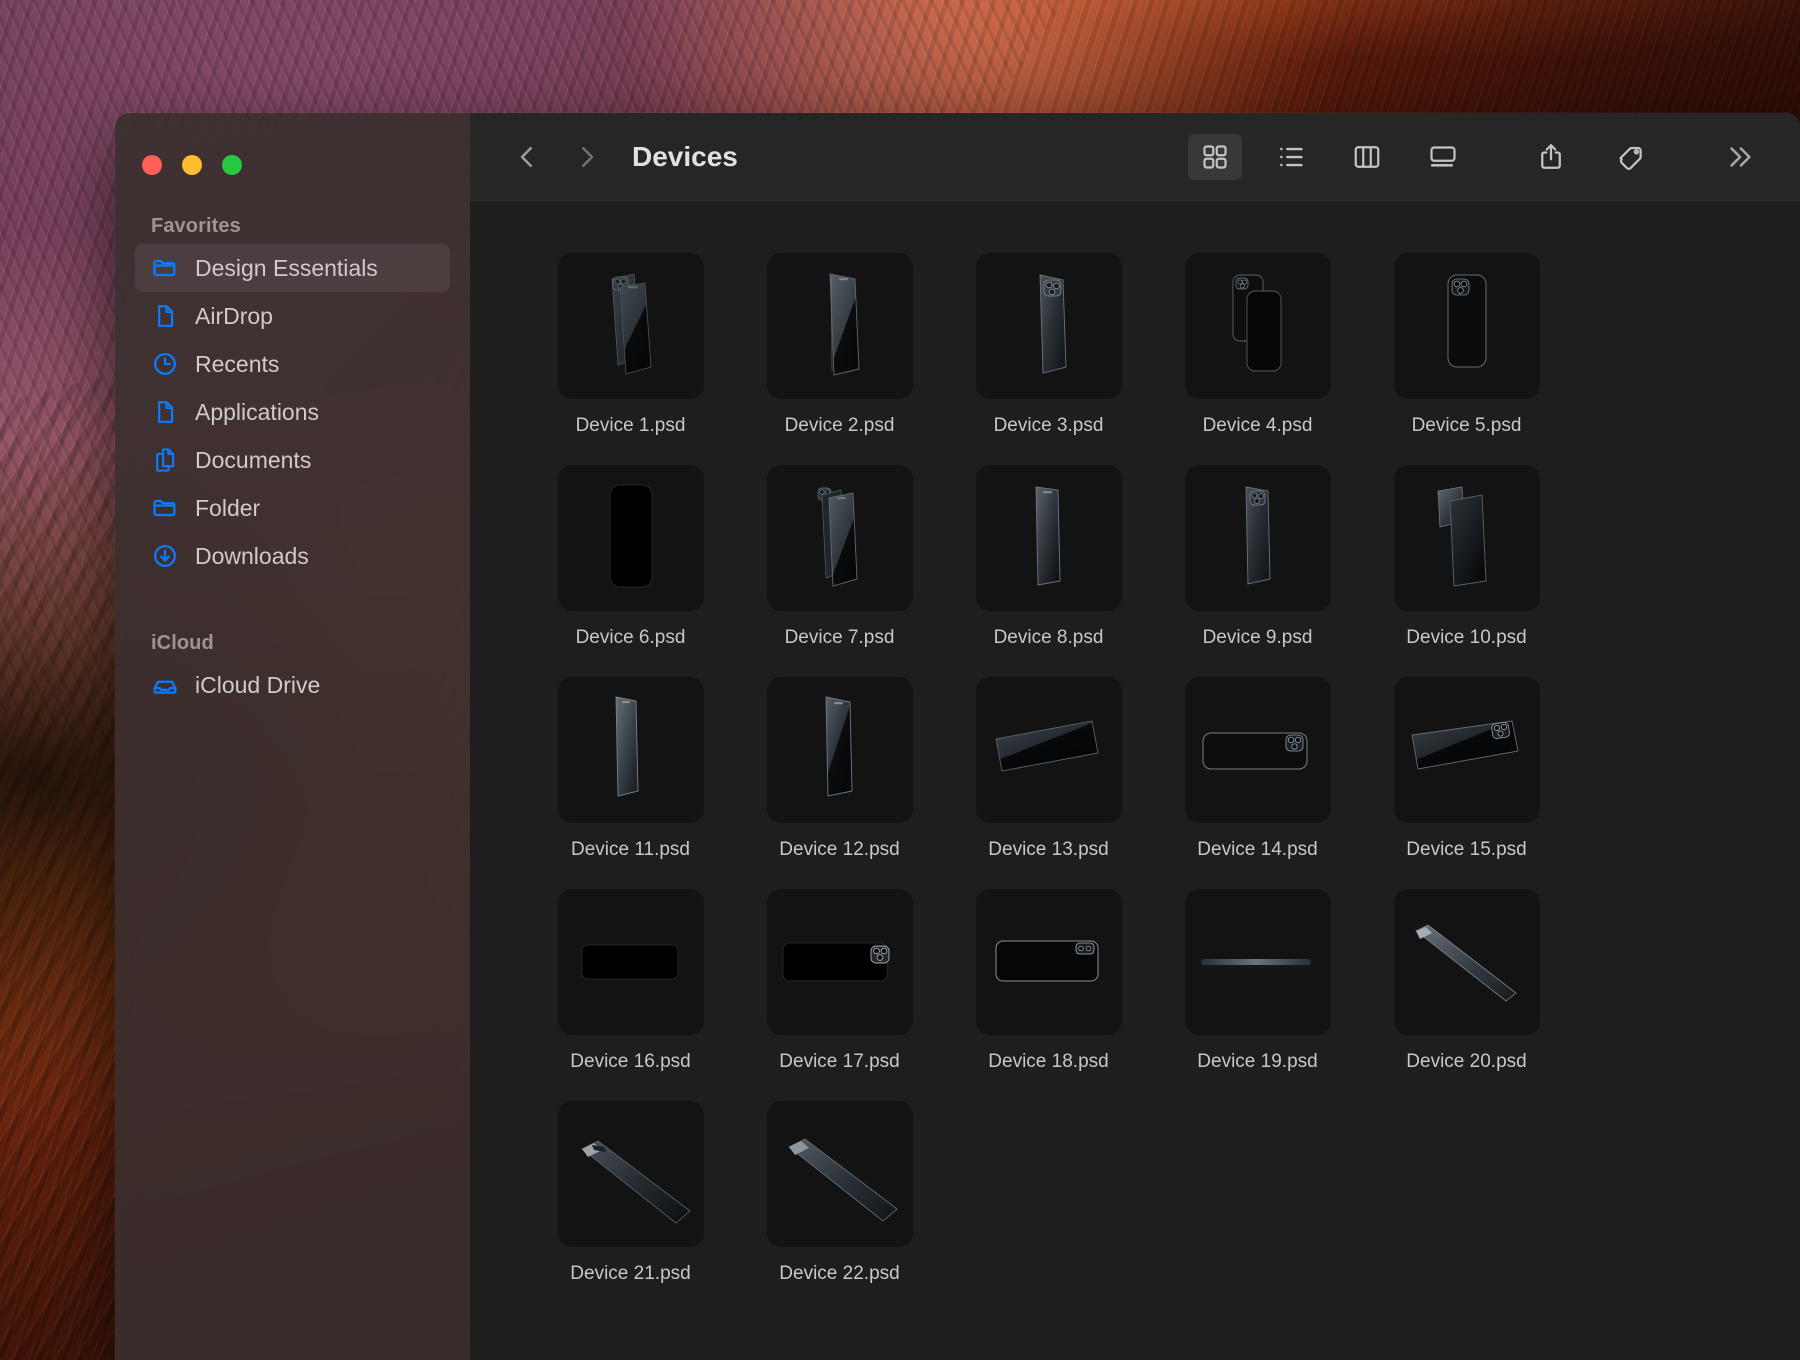  Describe the element at coordinates (165, 556) in the screenshot. I see `download-circle-icon` at that location.